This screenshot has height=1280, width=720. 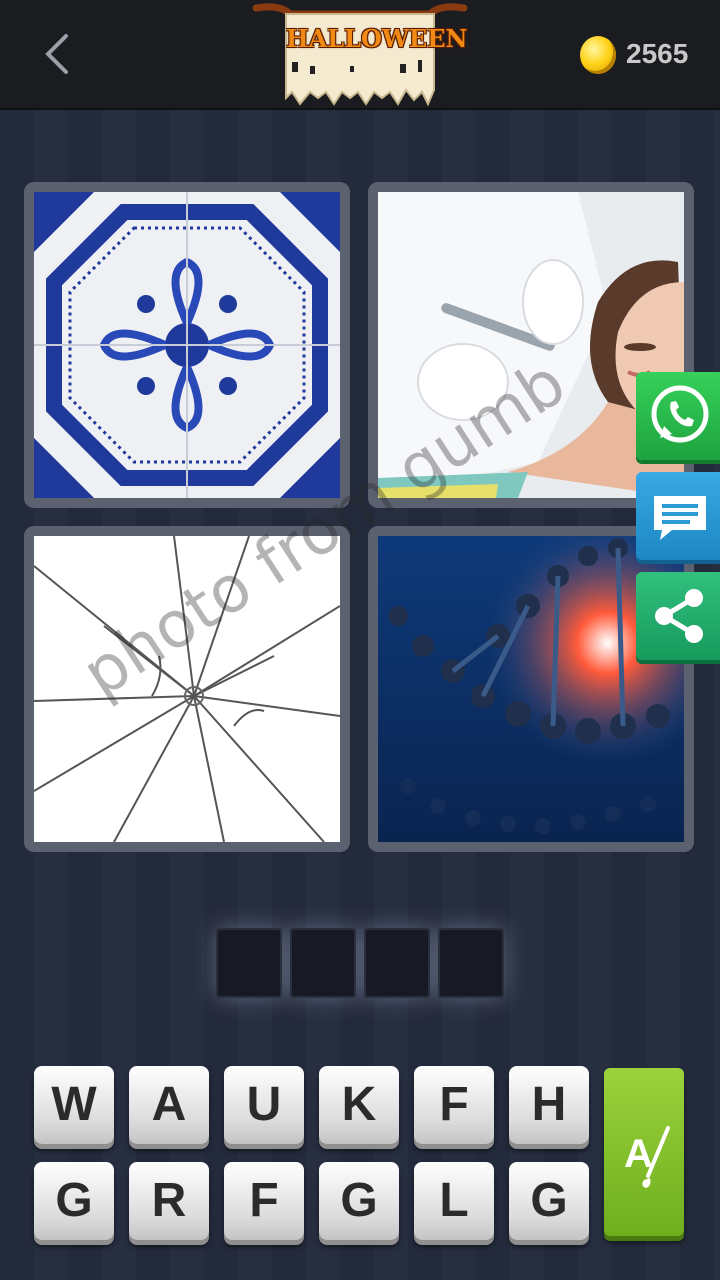 I want to click on letter-key: A, so click(x=169, y=1105).